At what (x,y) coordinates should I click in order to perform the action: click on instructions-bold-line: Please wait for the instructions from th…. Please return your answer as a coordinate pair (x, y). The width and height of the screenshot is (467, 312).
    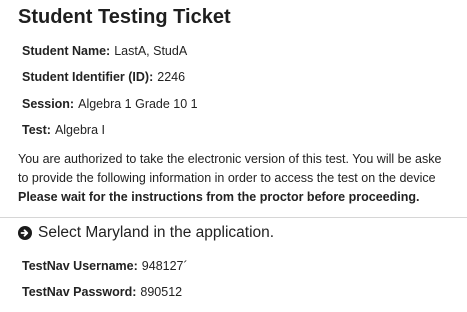
    Looking at the image, I should click on (219, 197).